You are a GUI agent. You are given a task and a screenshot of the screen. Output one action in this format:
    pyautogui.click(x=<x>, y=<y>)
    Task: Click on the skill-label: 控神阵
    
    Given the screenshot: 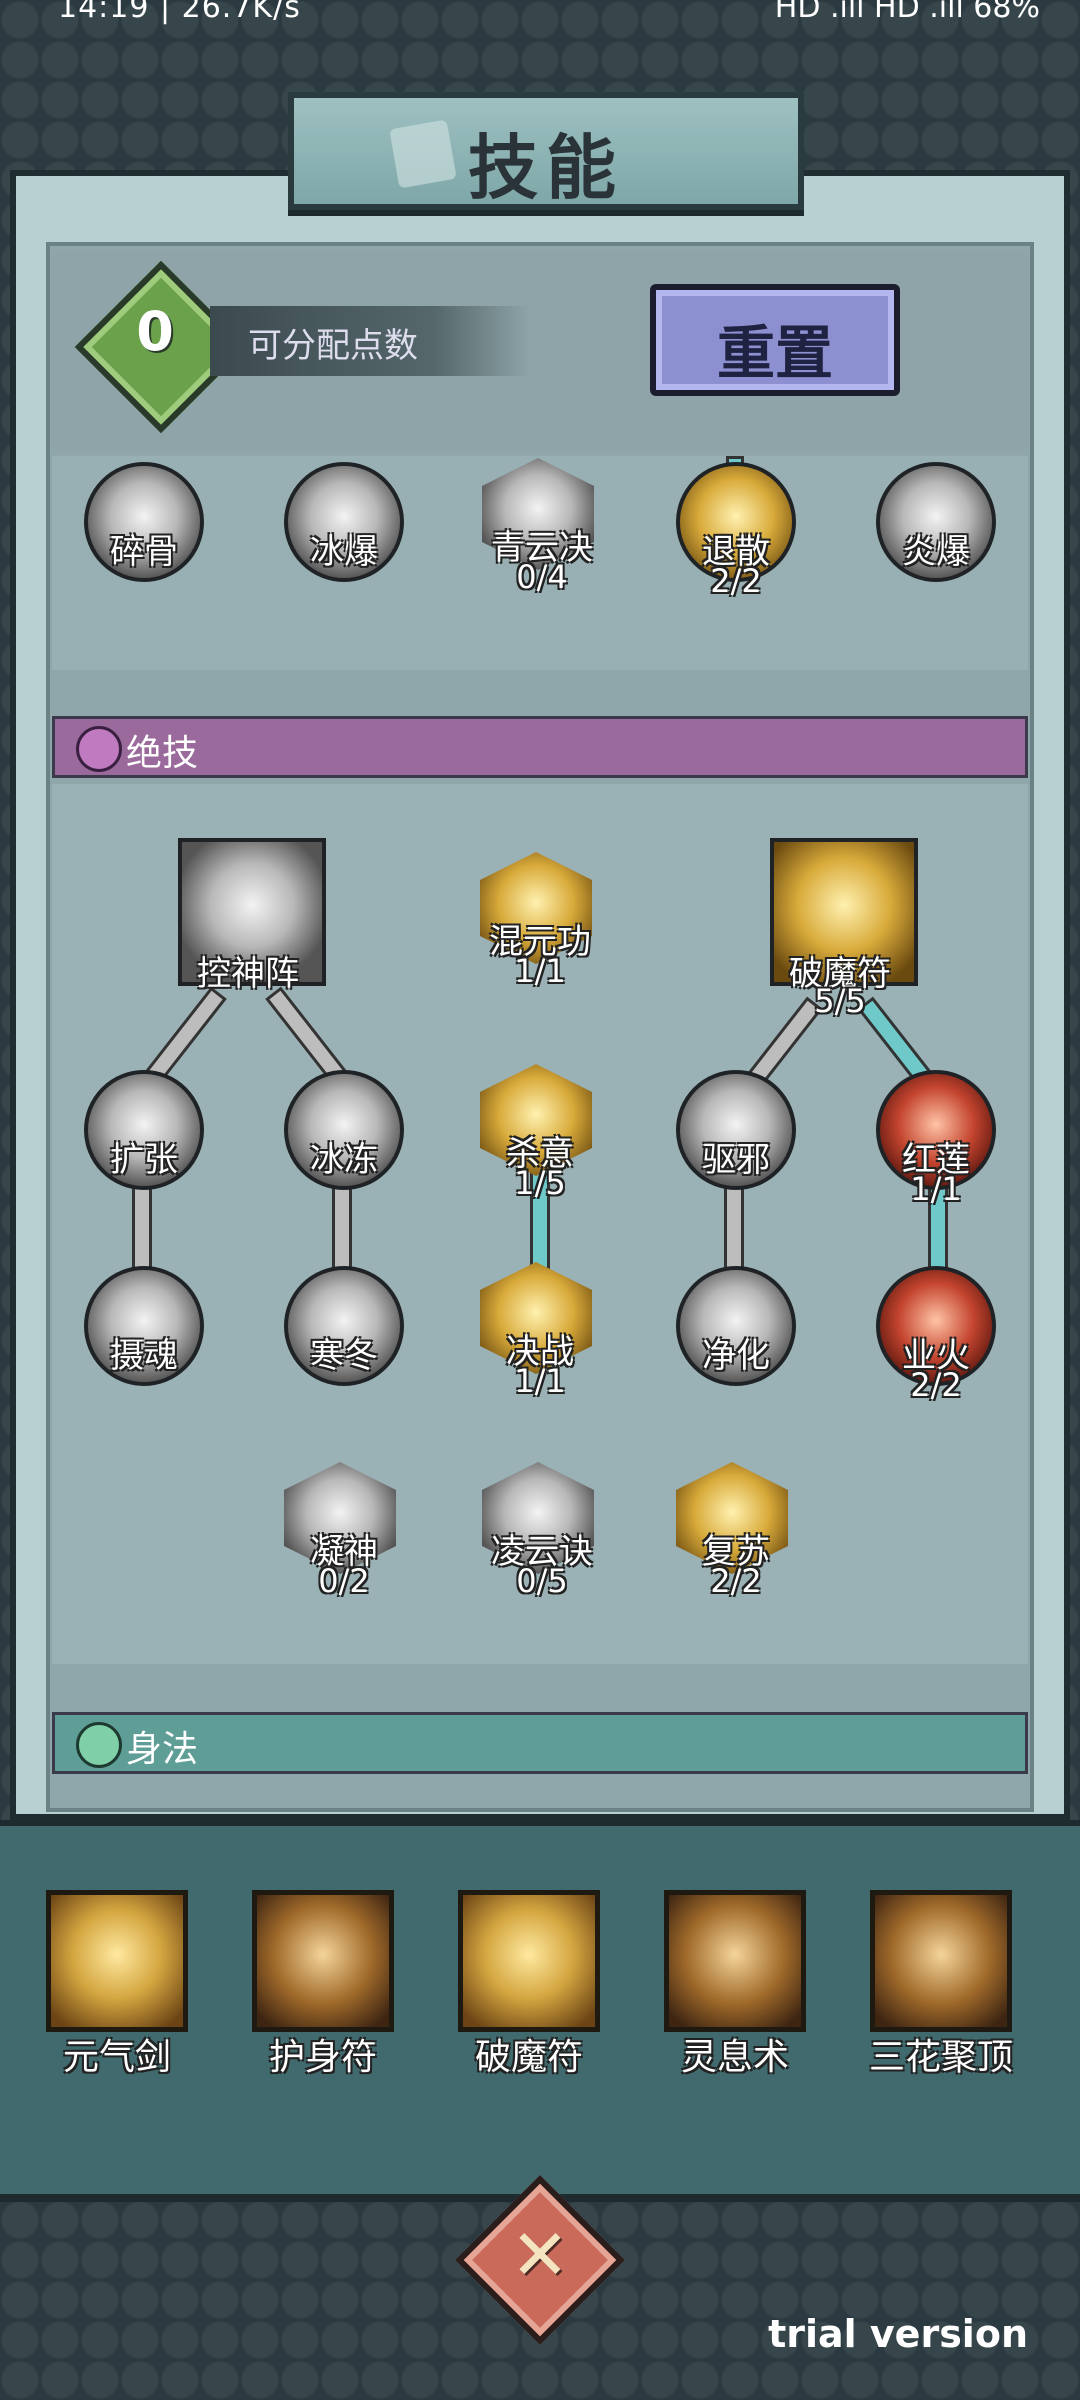 What is the action you would take?
    pyautogui.click(x=248, y=974)
    